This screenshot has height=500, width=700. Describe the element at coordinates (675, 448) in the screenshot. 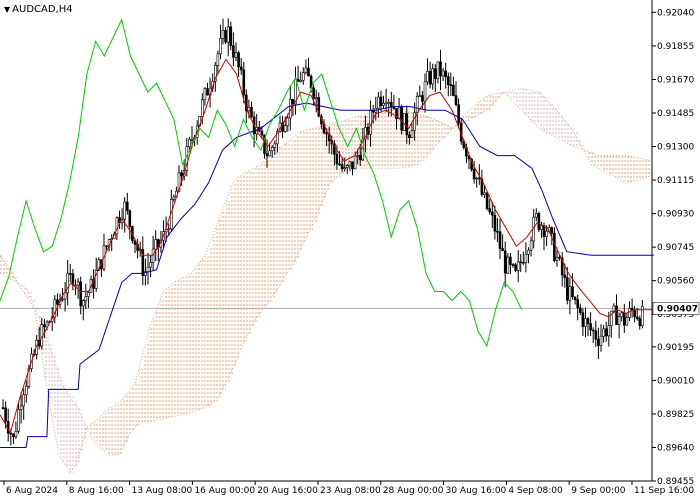

I see `y-tick-label: 0.89640` at that location.